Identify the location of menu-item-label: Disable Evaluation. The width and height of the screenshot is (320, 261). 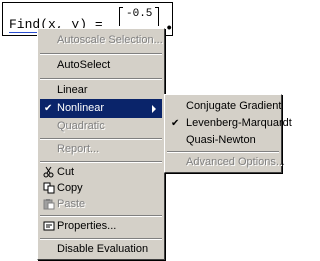
(103, 249).